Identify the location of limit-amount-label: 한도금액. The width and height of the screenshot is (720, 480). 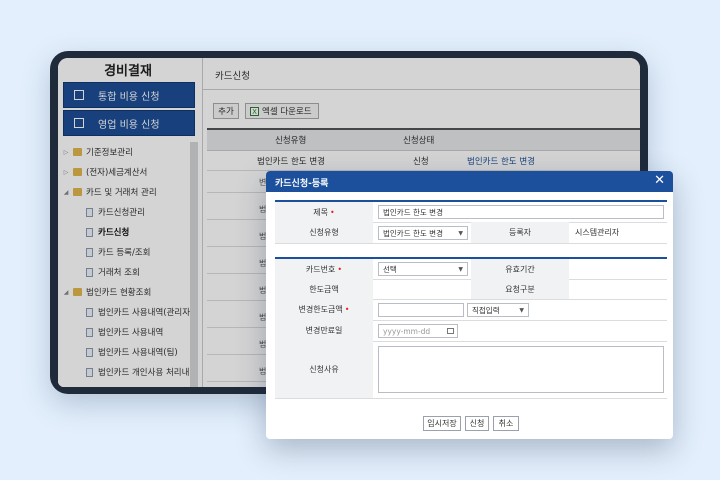
(324, 289).